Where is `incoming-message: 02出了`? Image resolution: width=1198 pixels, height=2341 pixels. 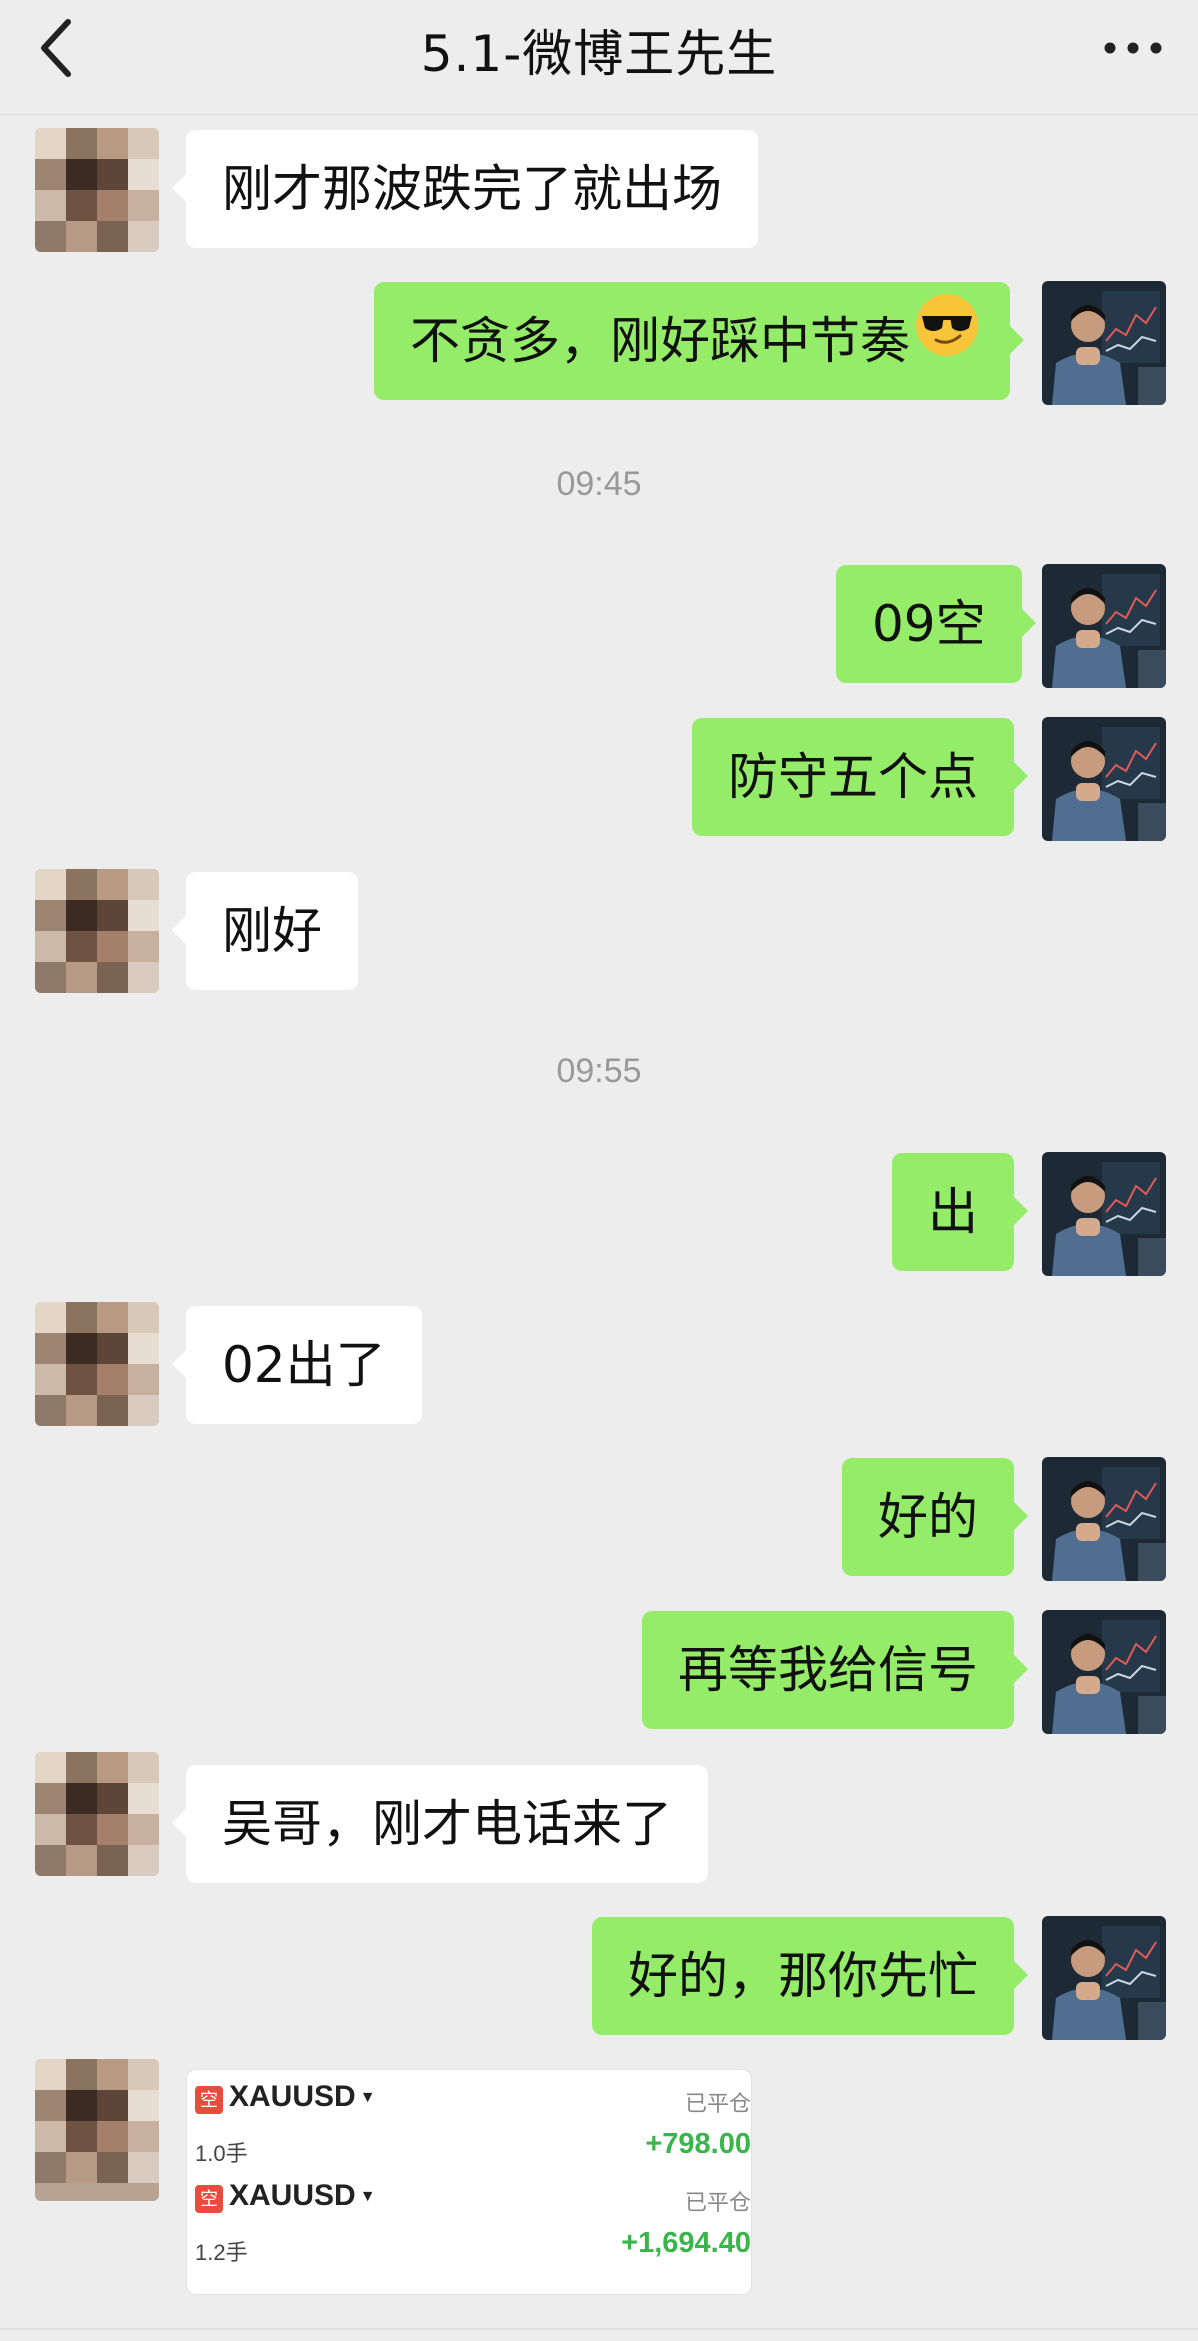 incoming-message: 02出了 is located at coordinates (297, 1365).